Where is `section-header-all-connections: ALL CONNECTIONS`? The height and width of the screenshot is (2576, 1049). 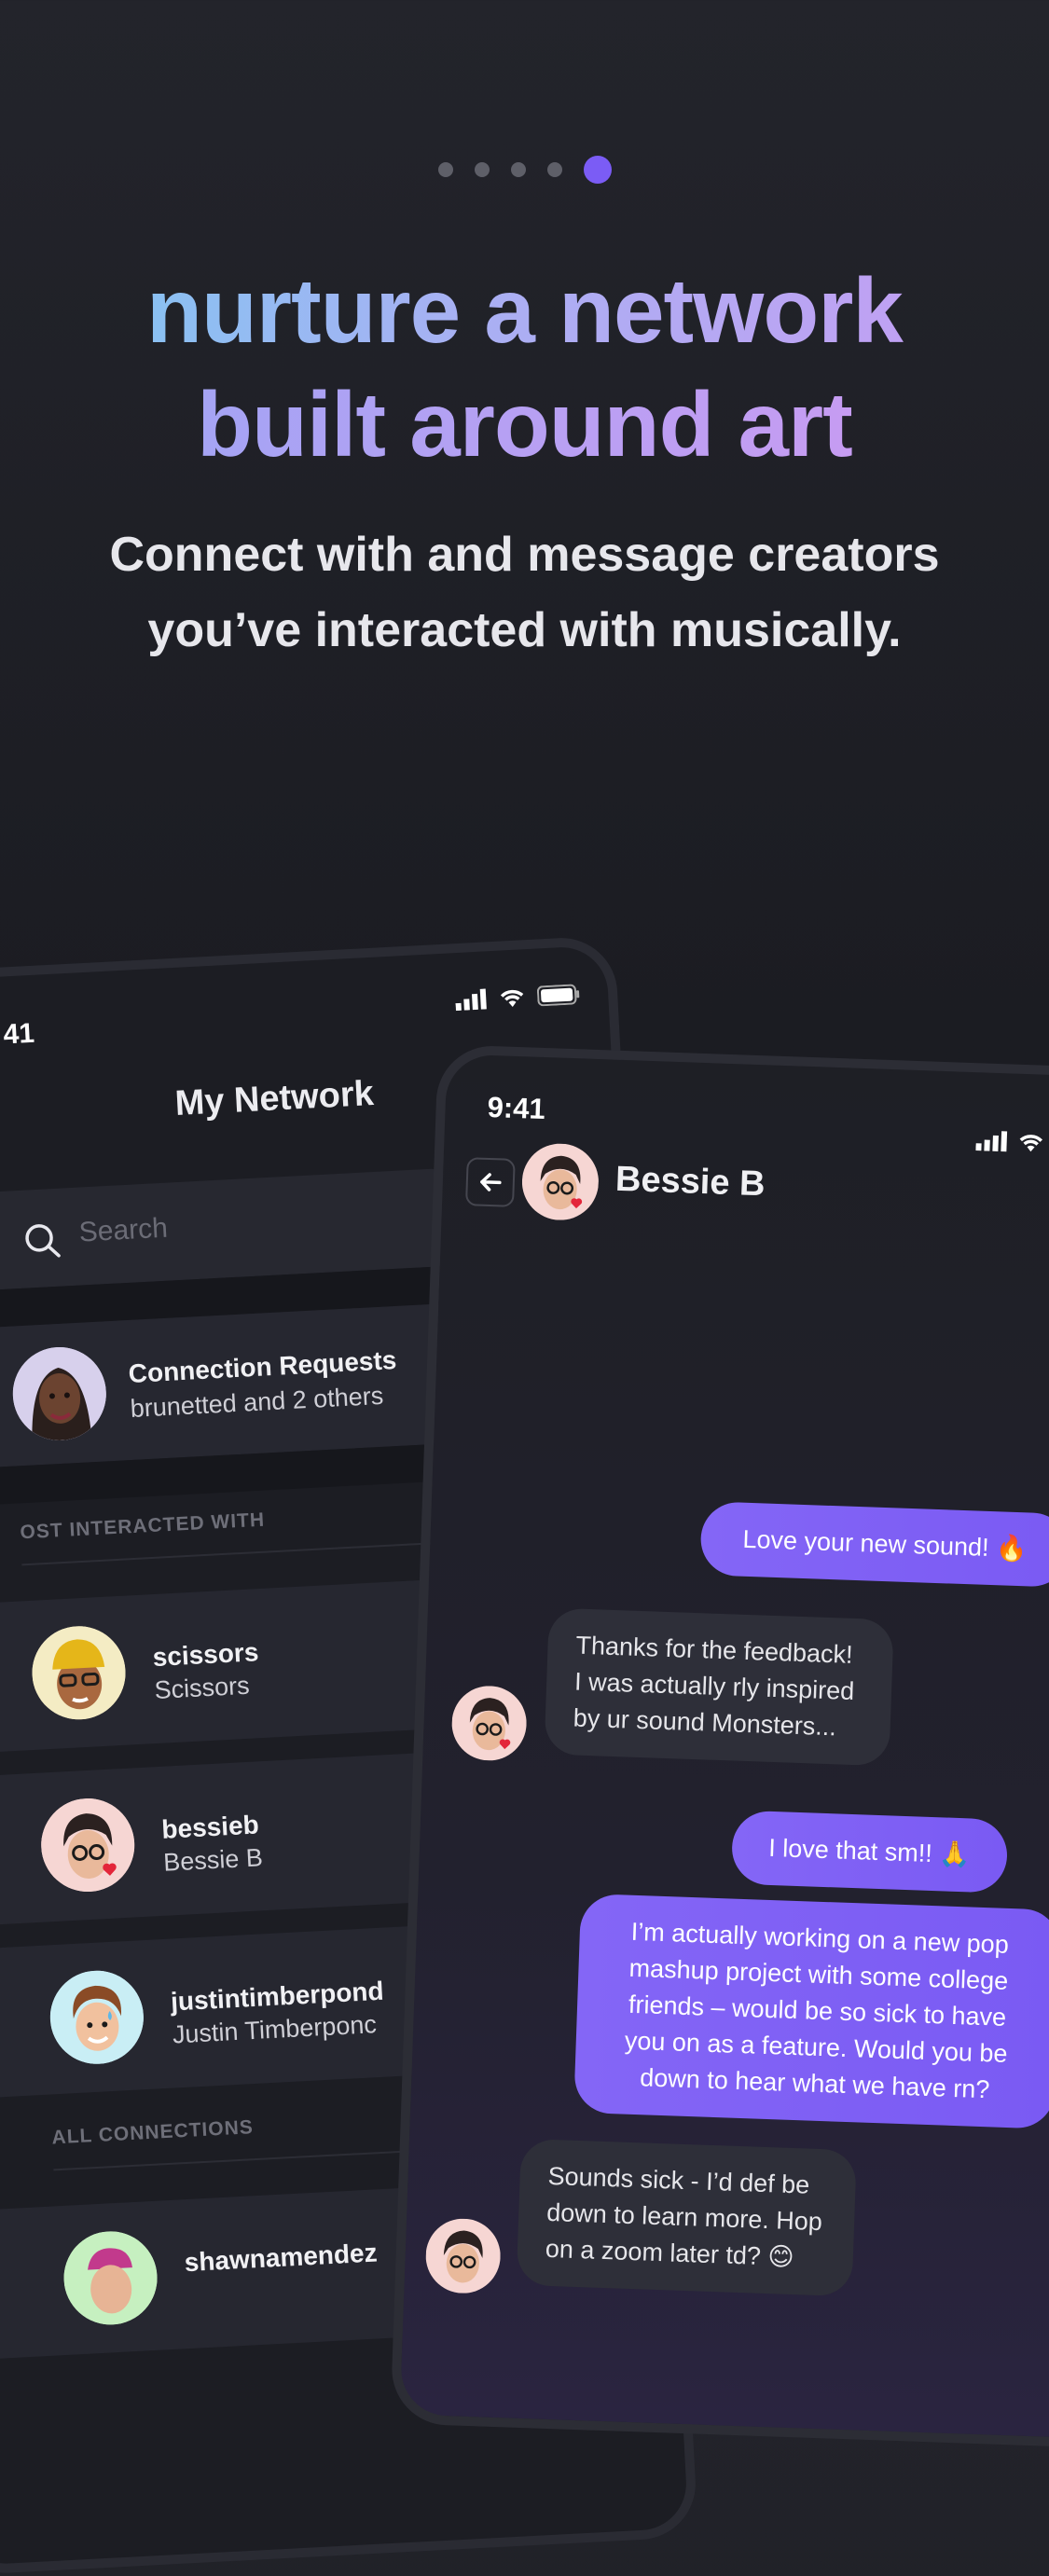
section-header-all-connections: ALL CONNECTIONS is located at coordinates (152, 2132).